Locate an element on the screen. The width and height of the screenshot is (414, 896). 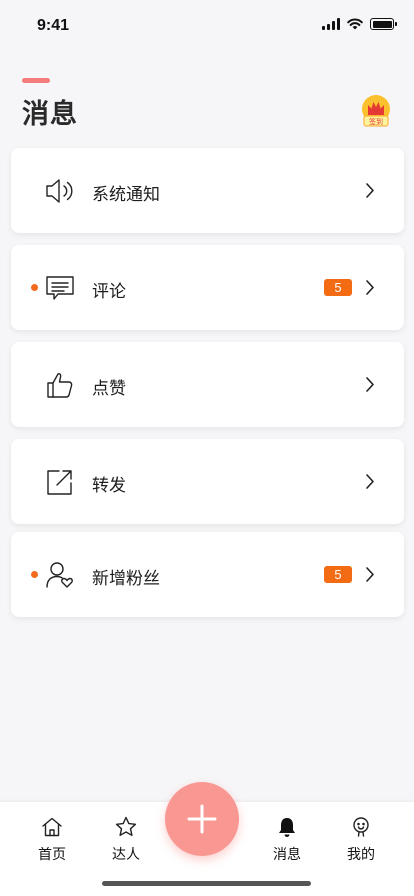
sign-badge-text: 签到 is located at coordinates (376, 121).